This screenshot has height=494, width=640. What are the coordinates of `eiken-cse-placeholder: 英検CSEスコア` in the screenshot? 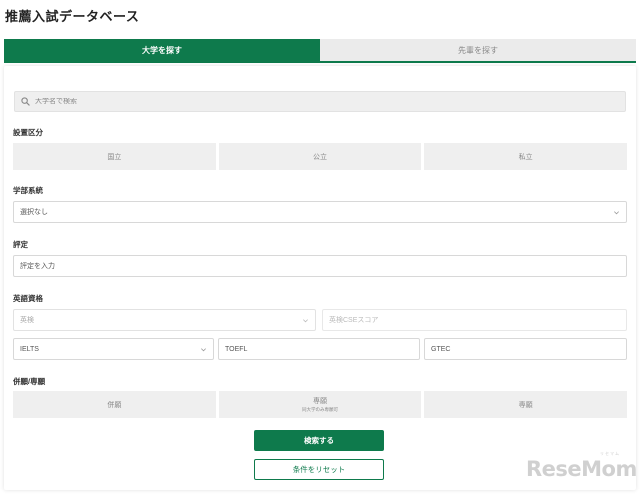 It's located at (354, 320).